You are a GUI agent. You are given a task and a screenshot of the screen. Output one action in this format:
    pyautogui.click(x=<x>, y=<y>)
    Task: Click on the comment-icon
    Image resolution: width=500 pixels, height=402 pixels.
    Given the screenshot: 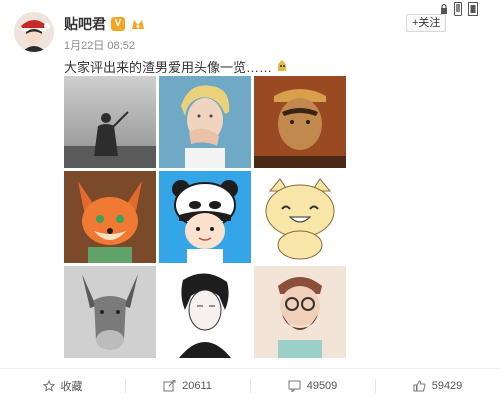 What is the action you would take?
    pyautogui.click(x=294, y=386)
    